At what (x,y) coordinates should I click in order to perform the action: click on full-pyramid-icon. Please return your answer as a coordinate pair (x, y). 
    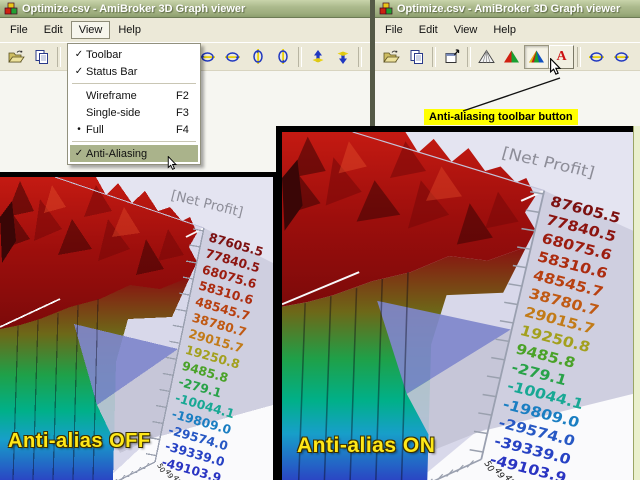
    Looking at the image, I should click on (536, 56).